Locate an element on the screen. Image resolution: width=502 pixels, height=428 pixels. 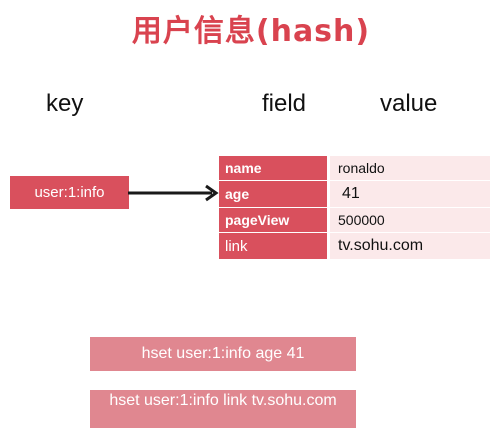
hash-value: 500000 is located at coordinates (410, 220).